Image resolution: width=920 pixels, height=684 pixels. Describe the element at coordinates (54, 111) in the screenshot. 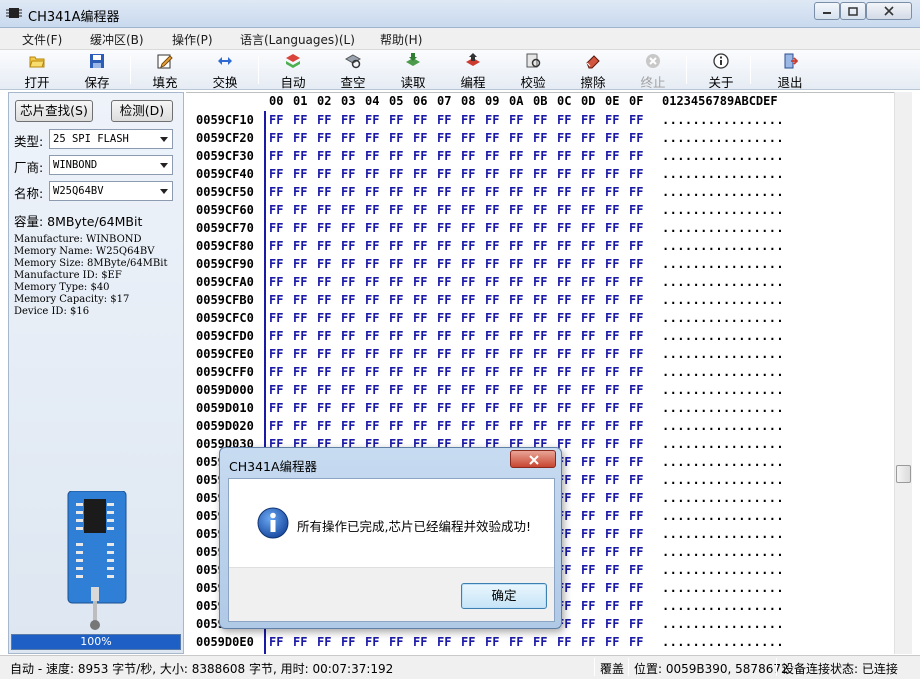

I see `chip-search-button: 芯片查找(S)` at that location.